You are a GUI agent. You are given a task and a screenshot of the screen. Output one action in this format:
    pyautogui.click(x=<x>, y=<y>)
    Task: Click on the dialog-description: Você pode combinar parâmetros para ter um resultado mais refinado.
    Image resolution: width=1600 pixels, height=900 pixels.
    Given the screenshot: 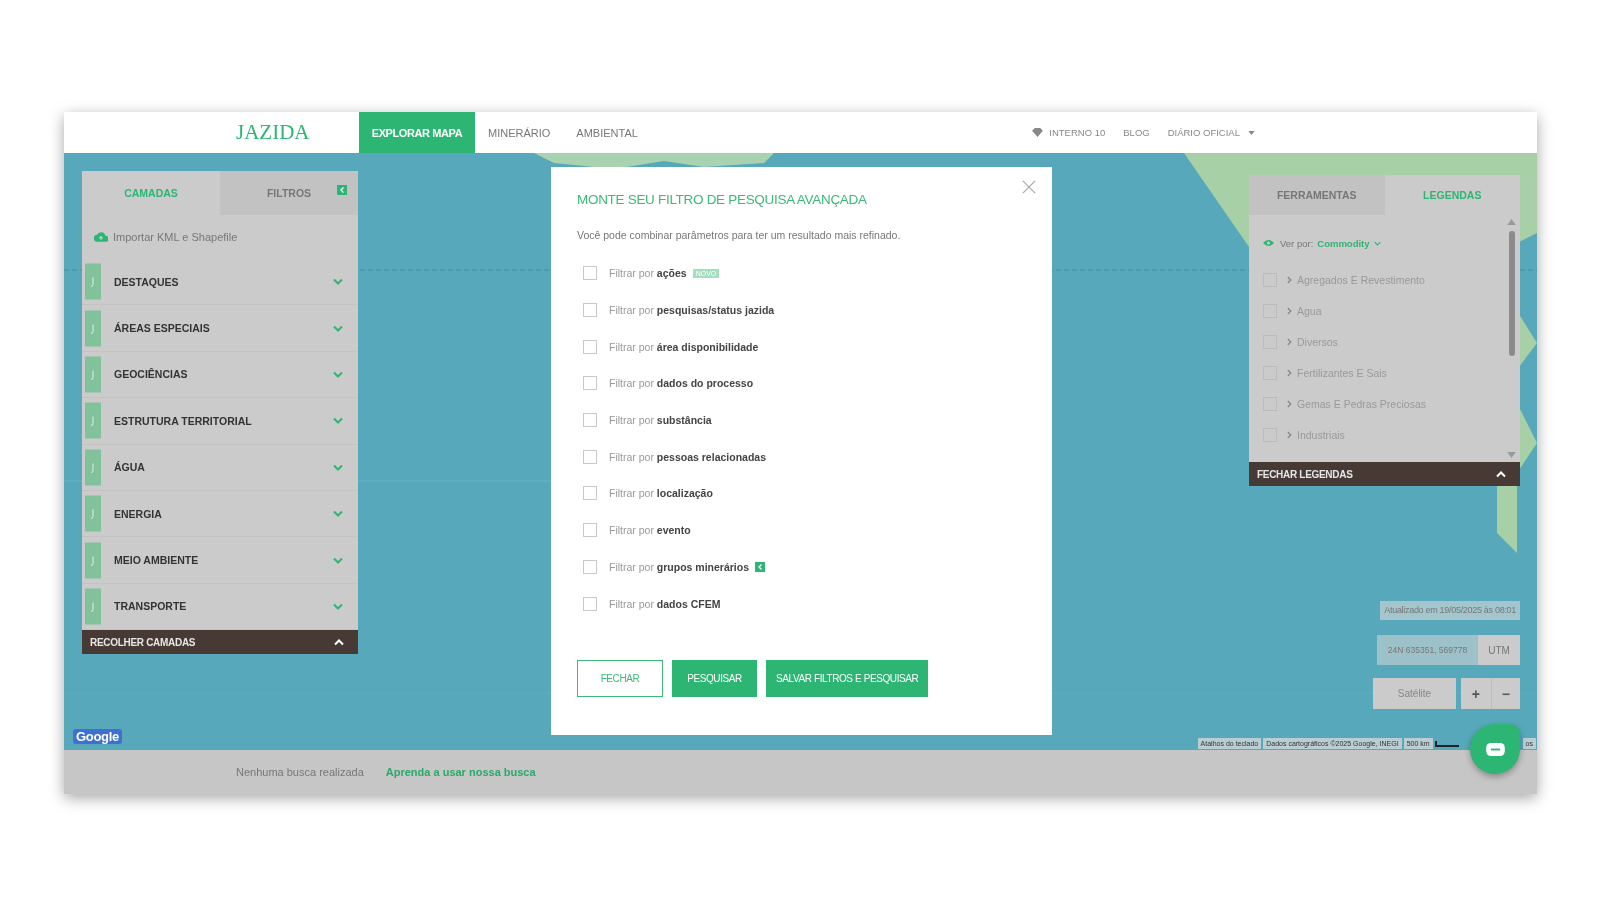 What is the action you would take?
    pyautogui.click(x=739, y=235)
    